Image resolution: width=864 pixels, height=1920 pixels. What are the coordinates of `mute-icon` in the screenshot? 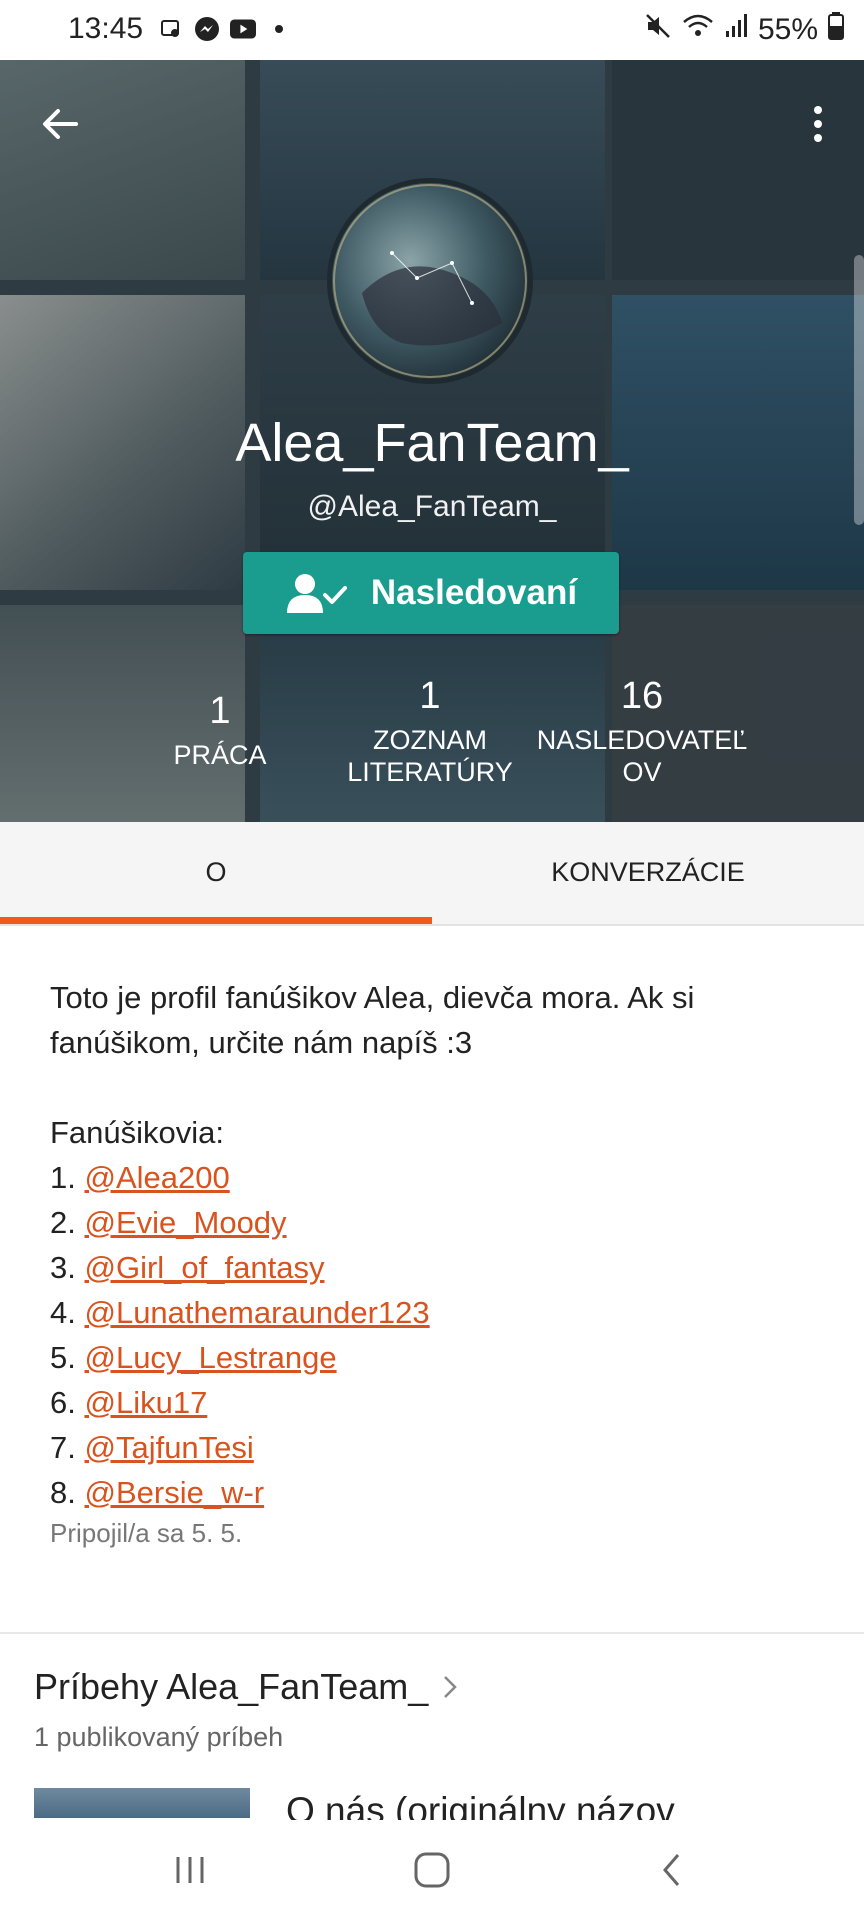 It's located at (658, 30).